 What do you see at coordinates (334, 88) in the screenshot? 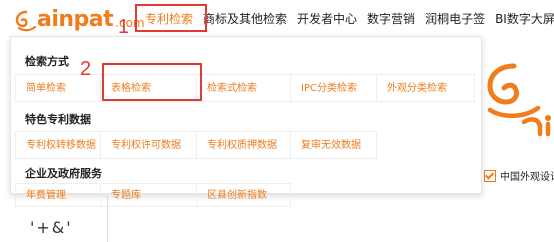
I see `menu-ipc-search: IPC分类检索` at bounding box center [334, 88].